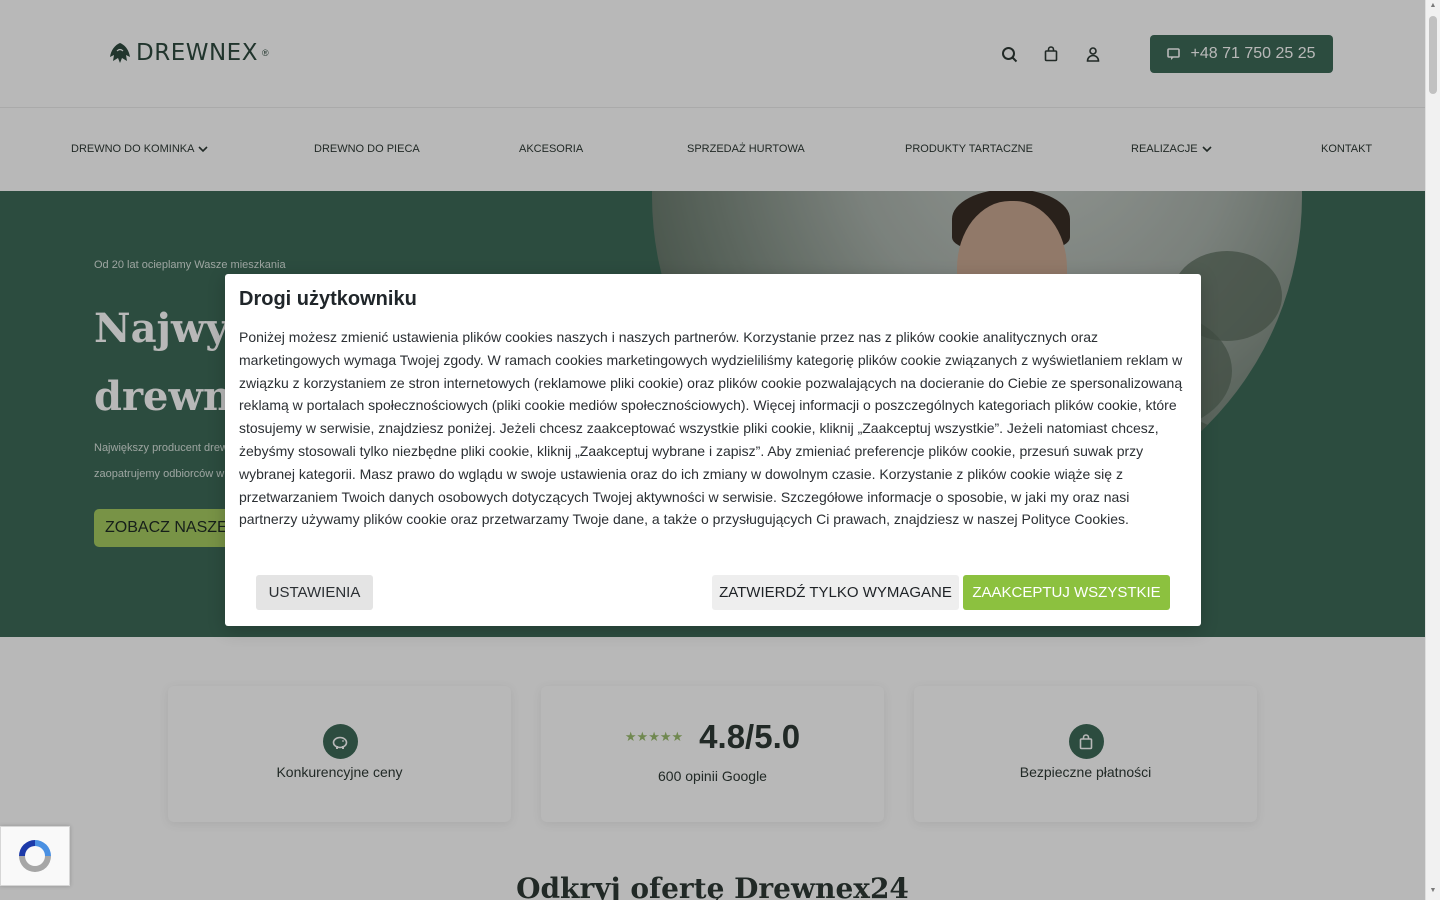 This screenshot has height=900, width=1440. What do you see at coordinates (314, 592) in the screenshot?
I see `settings-button: USTAWIENIA` at bounding box center [314, 592].